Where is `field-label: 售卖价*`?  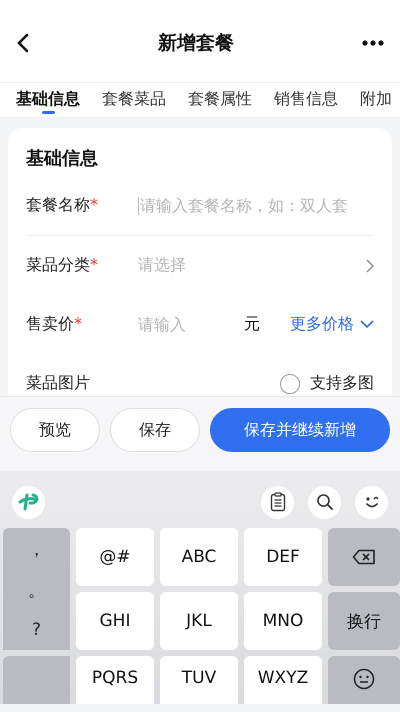
field-label: 售卖价* is located at coordinates (54, 324).